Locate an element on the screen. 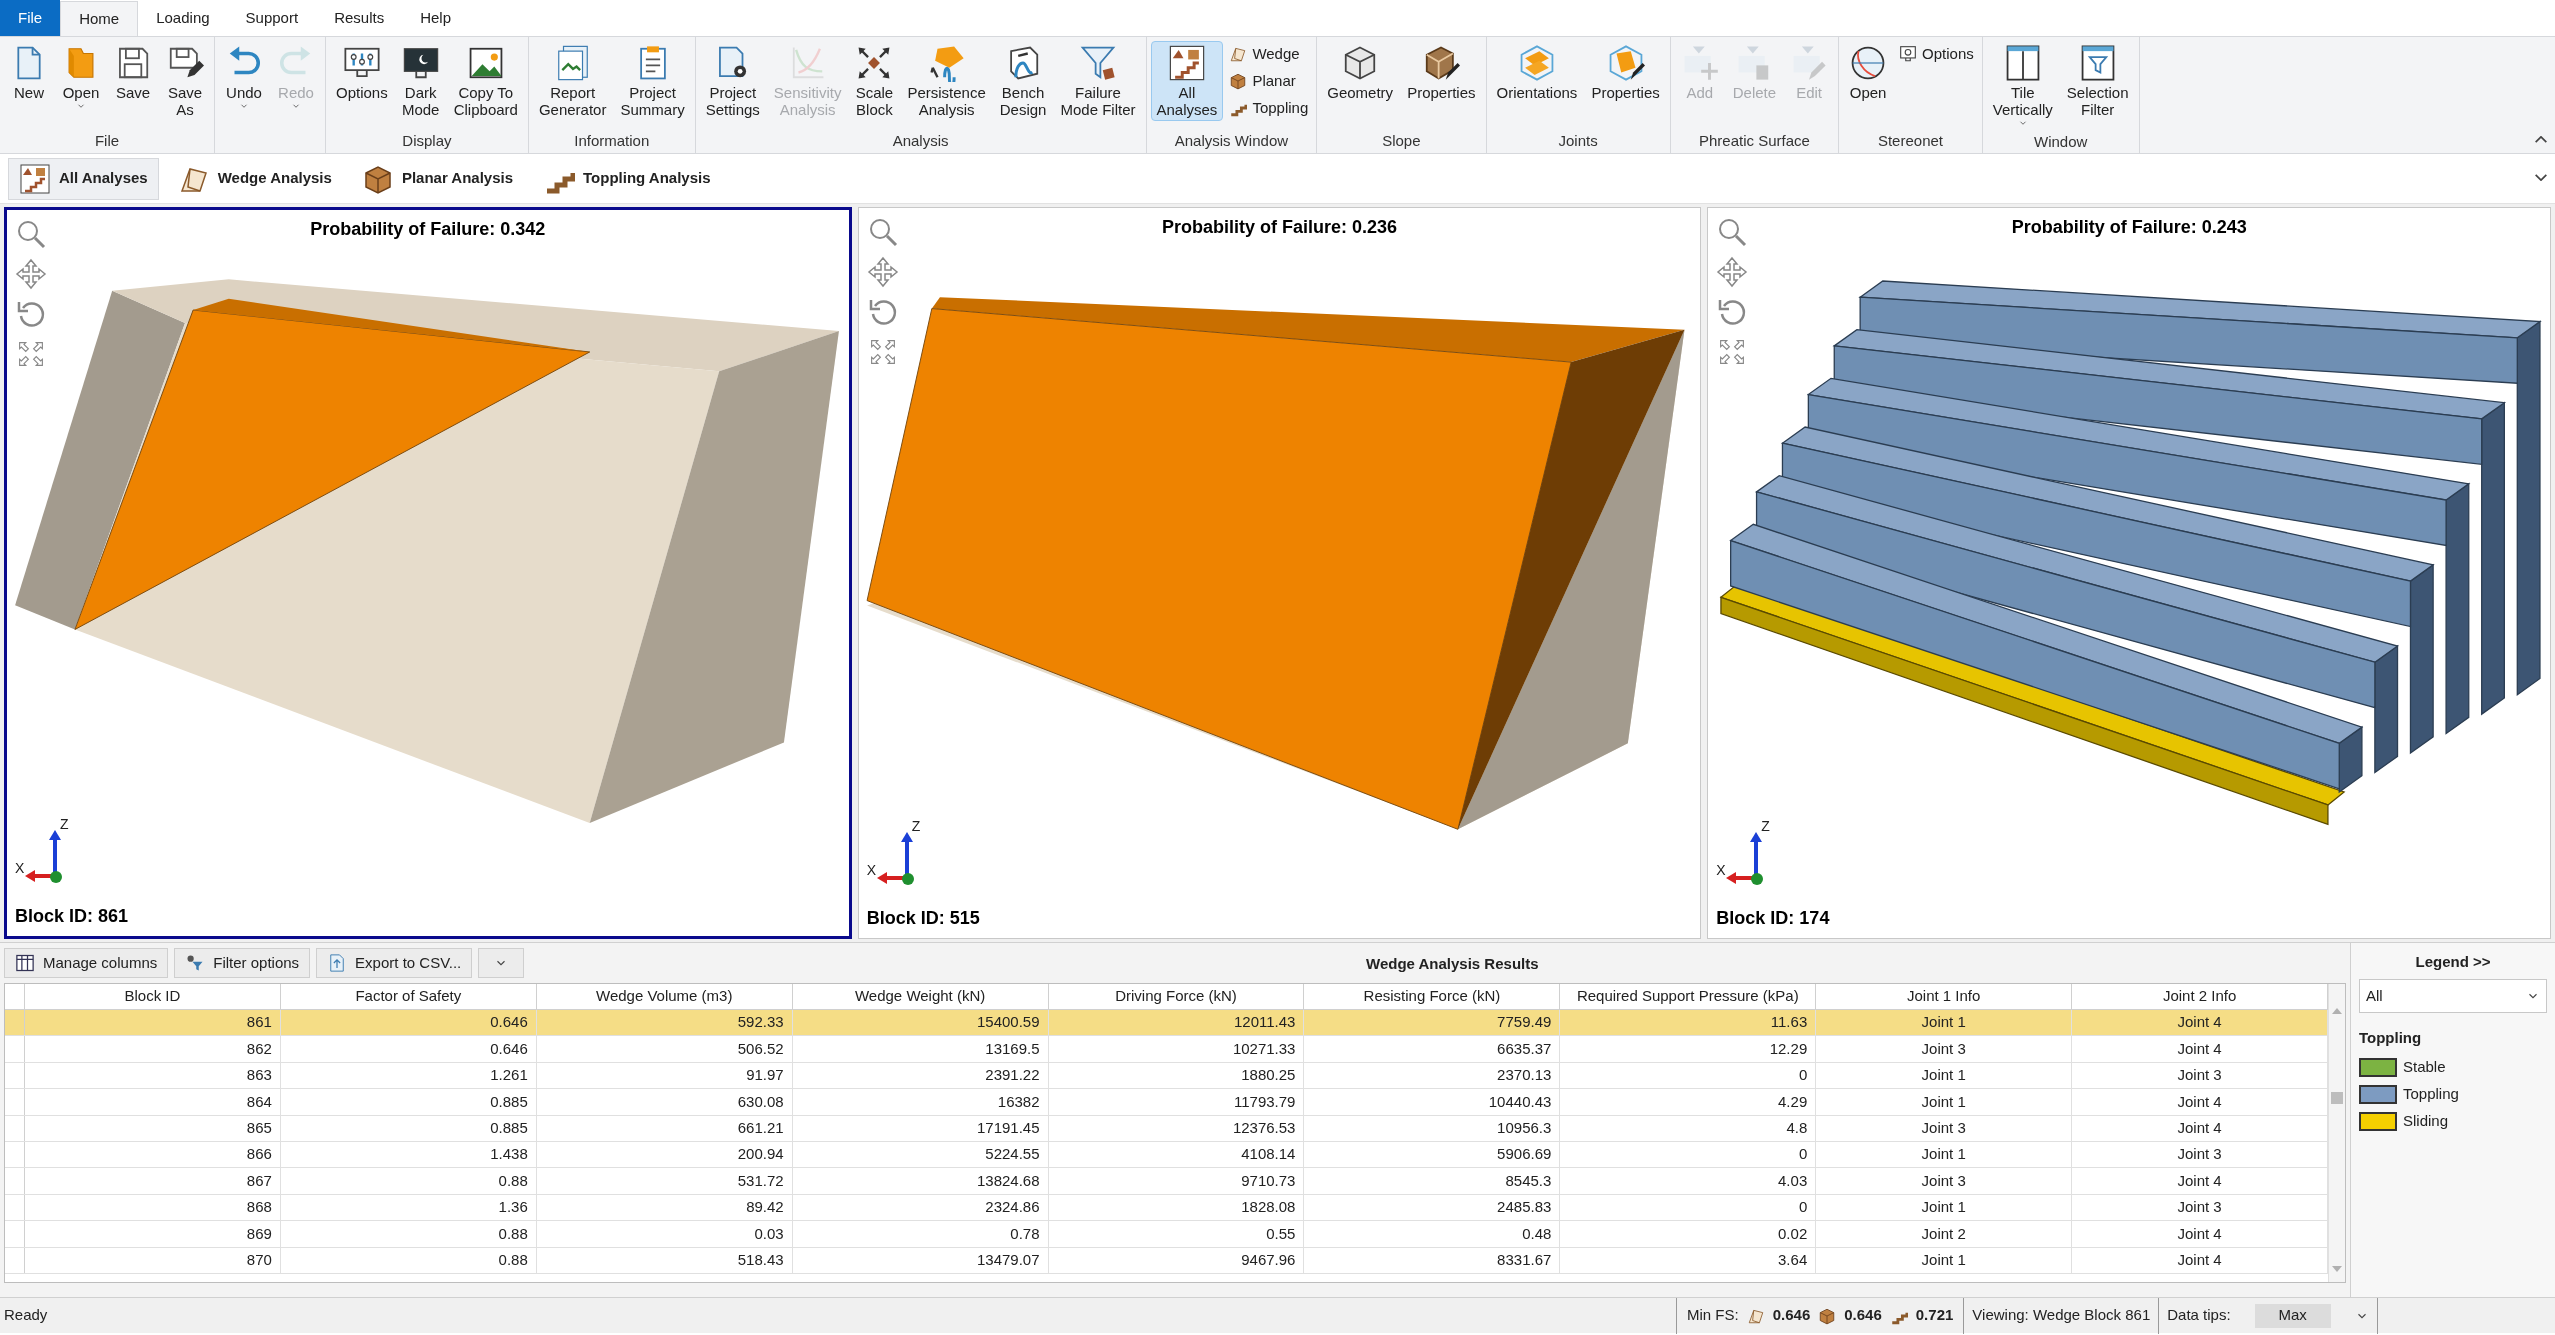  table-row: 861 0.646 592.33 15400.59 12011.43 7759.49 11.63 Joint 1 Joint 4 is located at coordinates (1166, 1023).